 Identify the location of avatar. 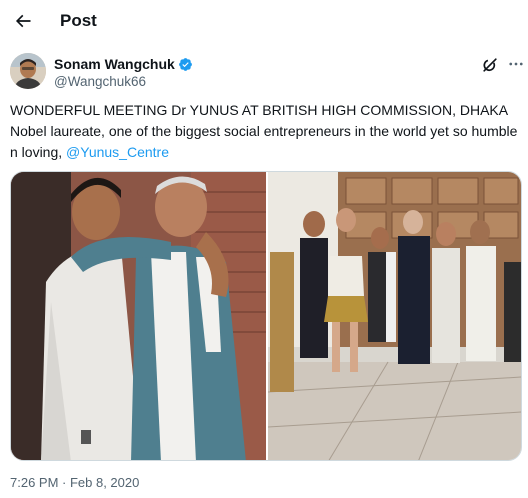
(28, 71).